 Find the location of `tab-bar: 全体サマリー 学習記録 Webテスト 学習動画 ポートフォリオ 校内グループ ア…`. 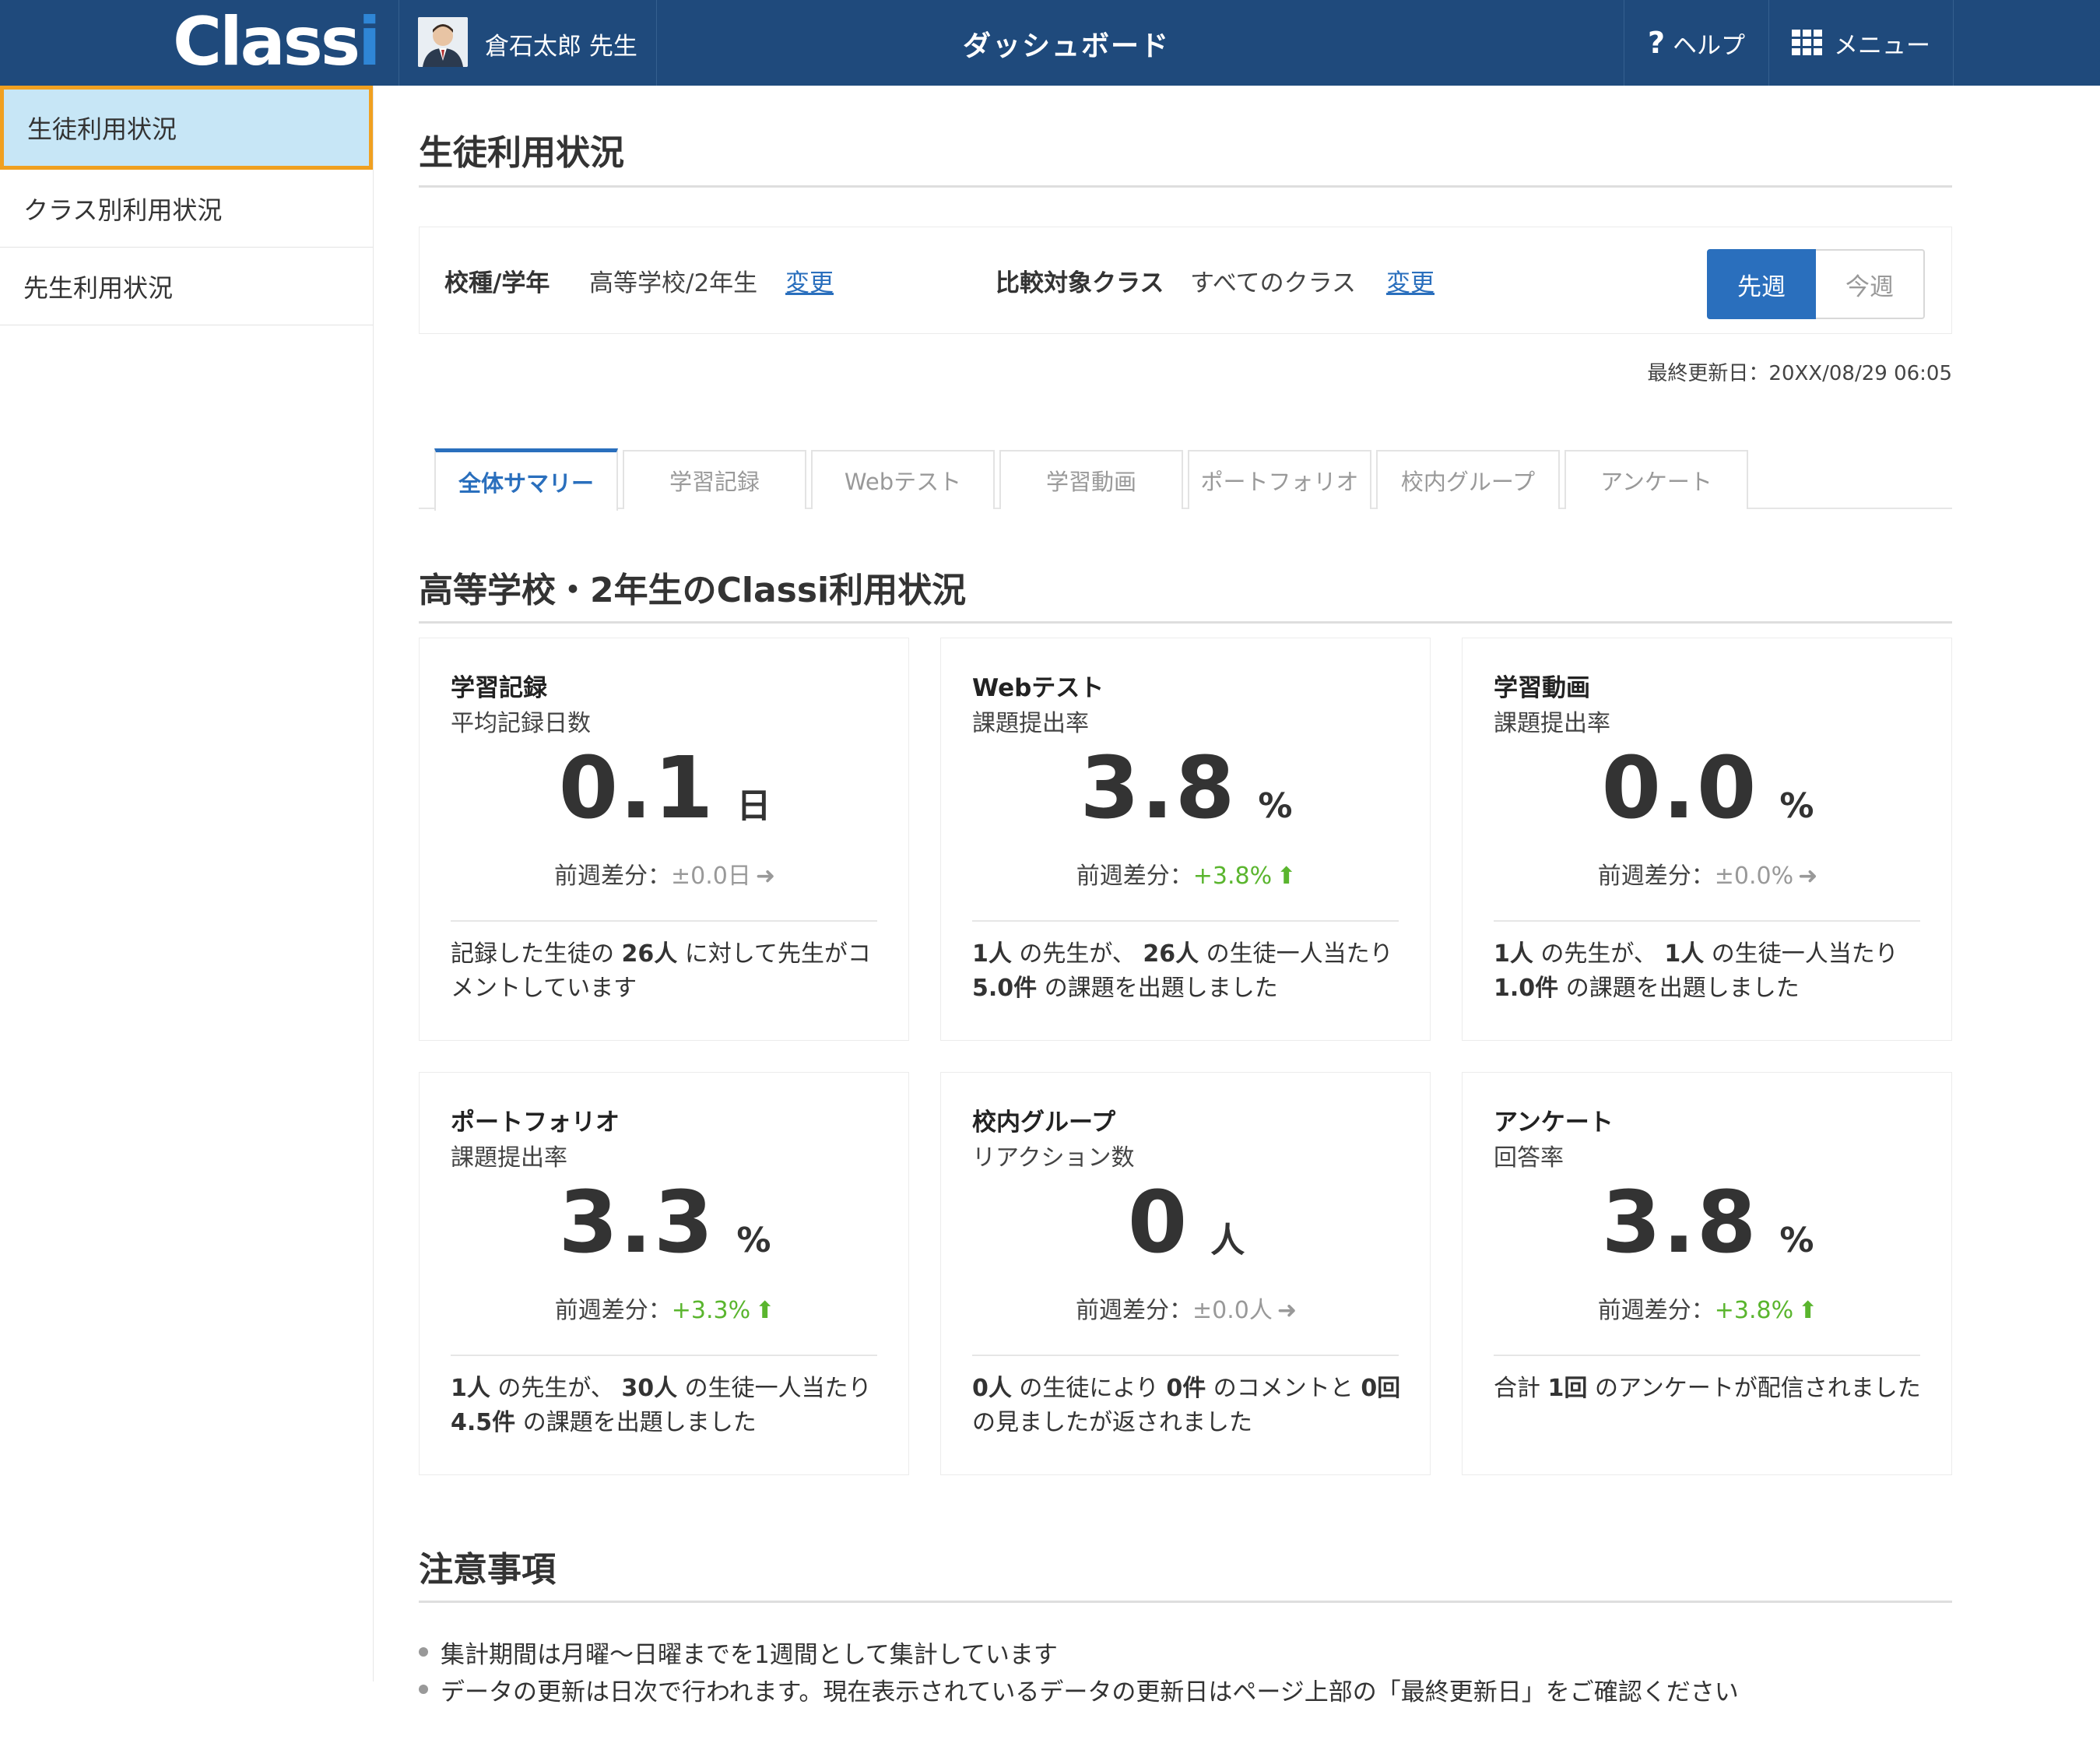

tab-bar: 全体サマリー 学習記録 Webテスト 学習動画 ポートフォリオ 校内グループ ア… is located at coordinates (1185, 479).